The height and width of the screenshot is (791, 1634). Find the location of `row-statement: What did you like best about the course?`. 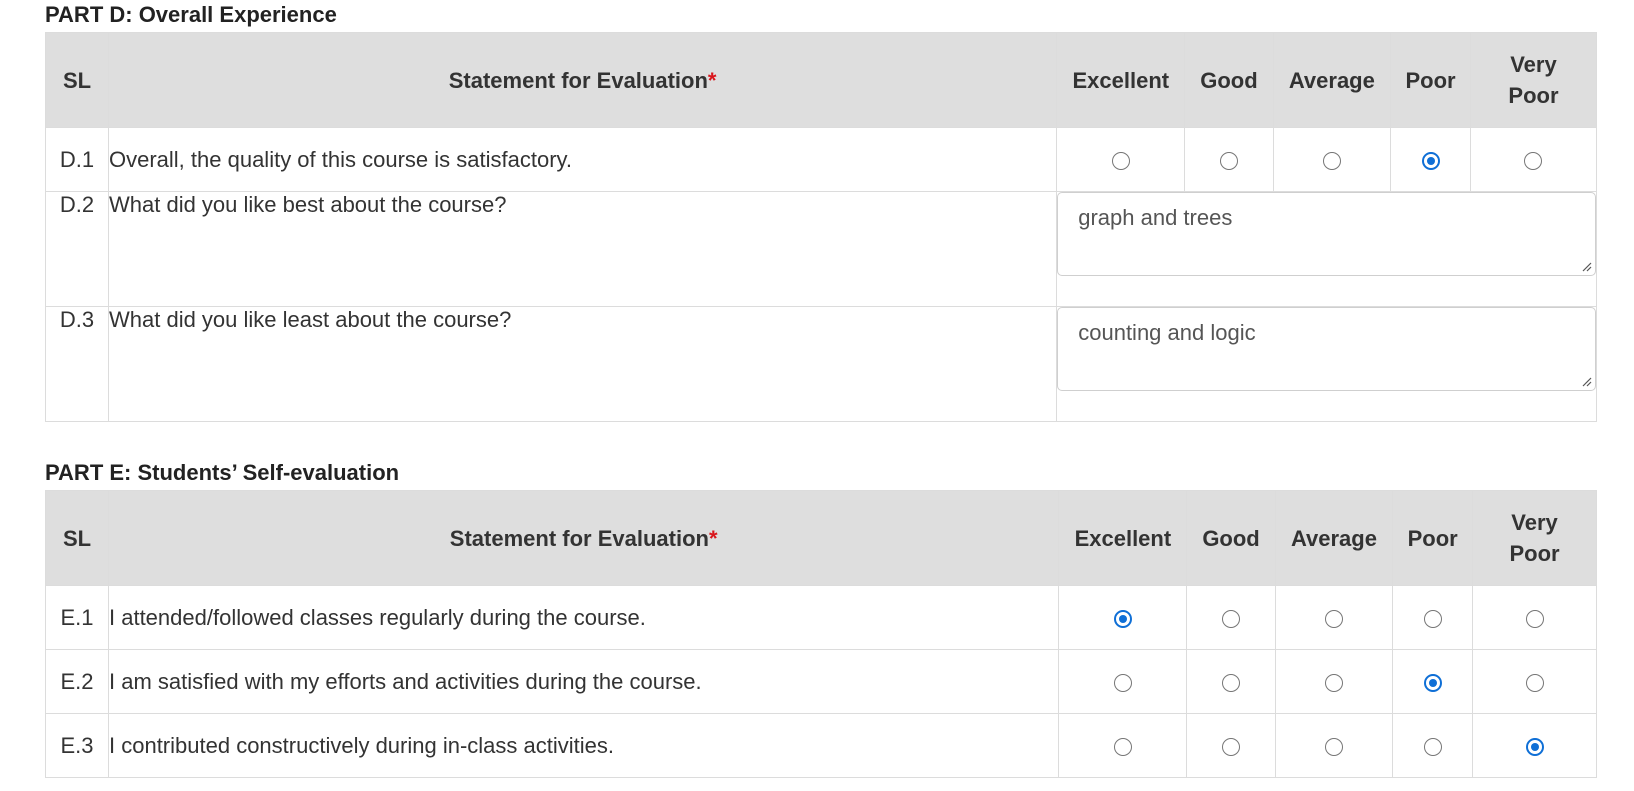

row-statement: What did you like best about the course? is located at coordinates (582, 249).